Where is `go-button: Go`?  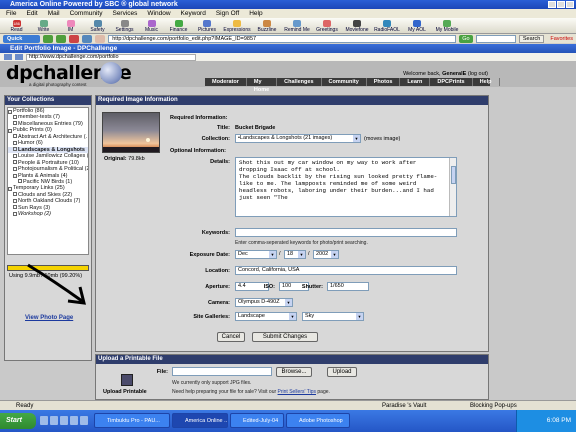 go-button: Go is located at coordinates (465, 38).